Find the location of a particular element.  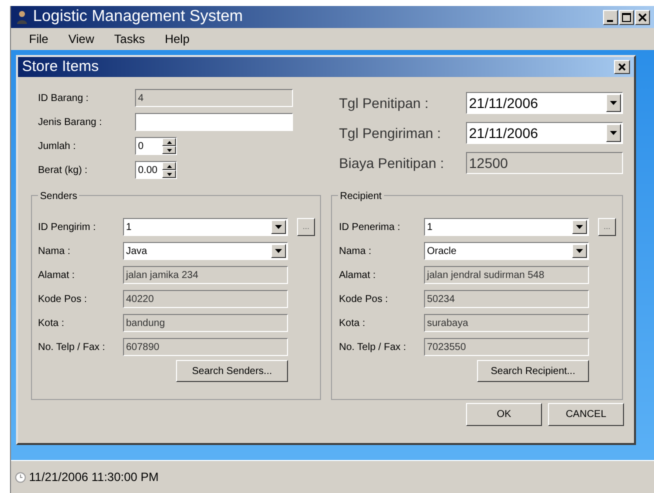

readonly-field: 40220 is located at coordinates (205, 299).